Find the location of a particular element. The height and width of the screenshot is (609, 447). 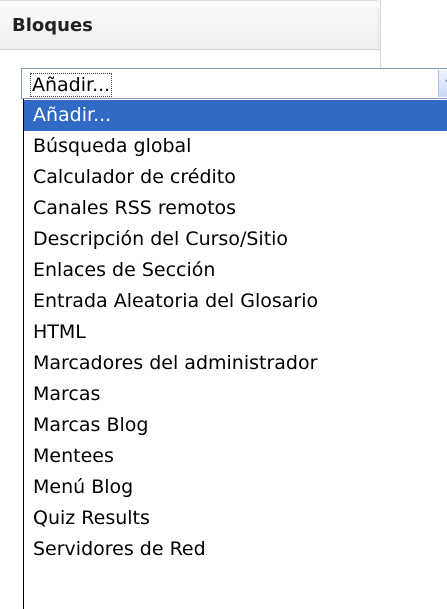

dropdown-option: Enlaces de Sección is located at coordinates (235, 270).